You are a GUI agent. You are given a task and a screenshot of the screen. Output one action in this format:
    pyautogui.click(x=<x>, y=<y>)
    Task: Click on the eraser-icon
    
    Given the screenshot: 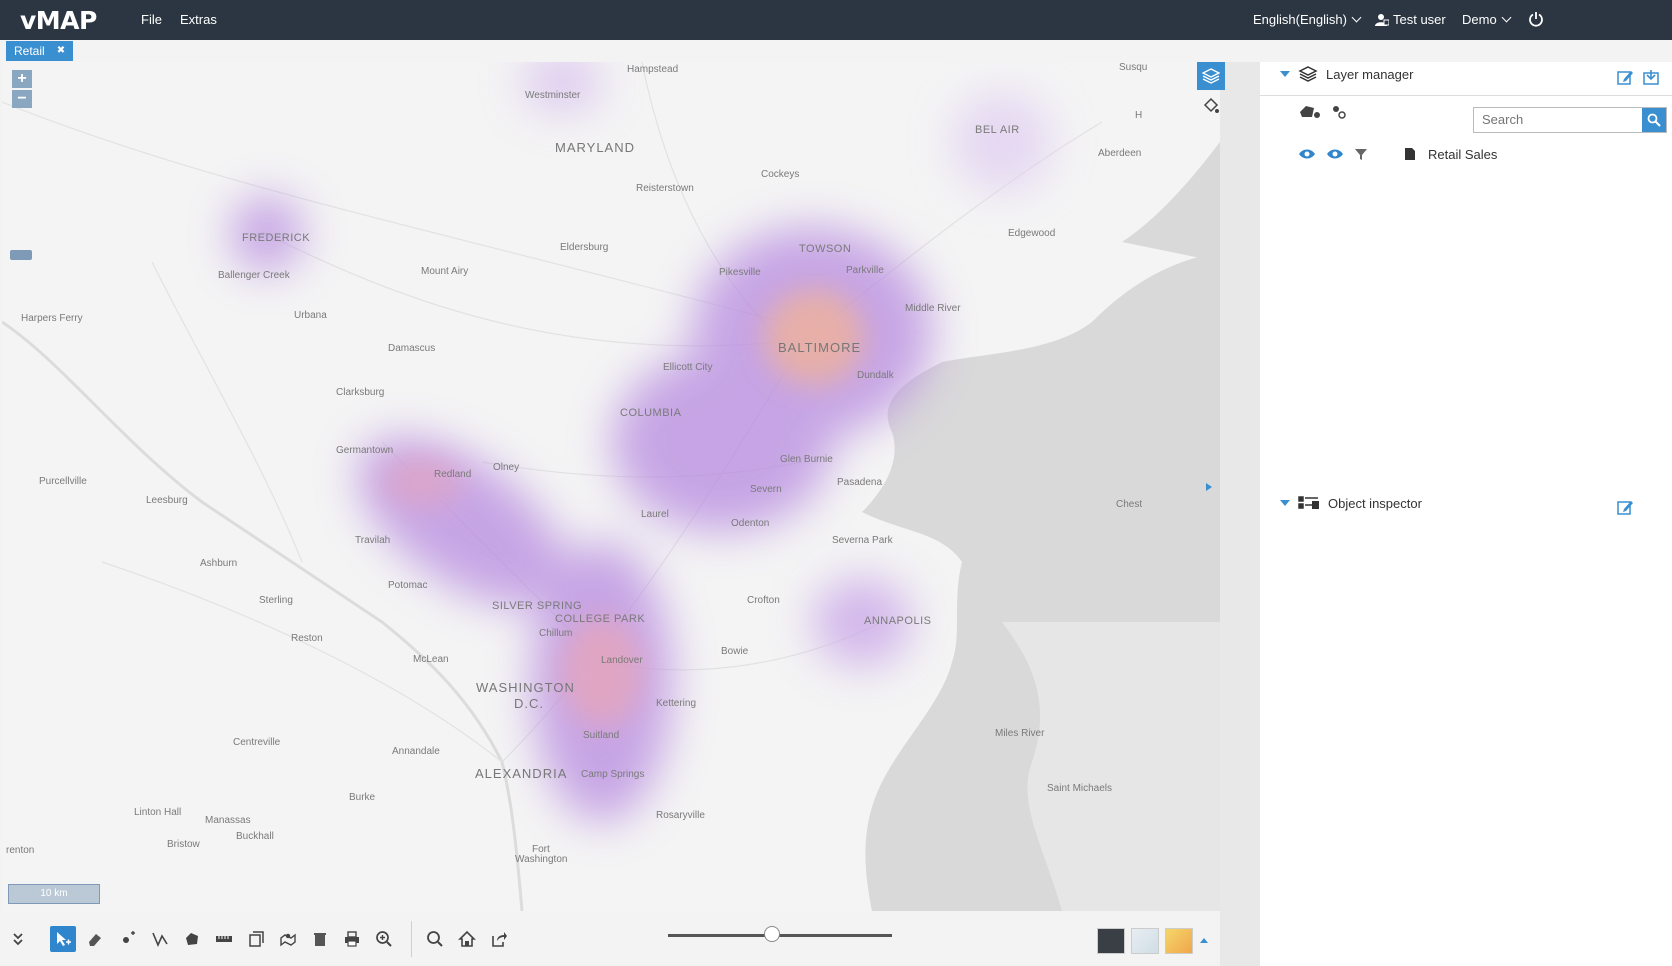 What is the action you would take?
    pyautogui.click(x=95, y=940)
    